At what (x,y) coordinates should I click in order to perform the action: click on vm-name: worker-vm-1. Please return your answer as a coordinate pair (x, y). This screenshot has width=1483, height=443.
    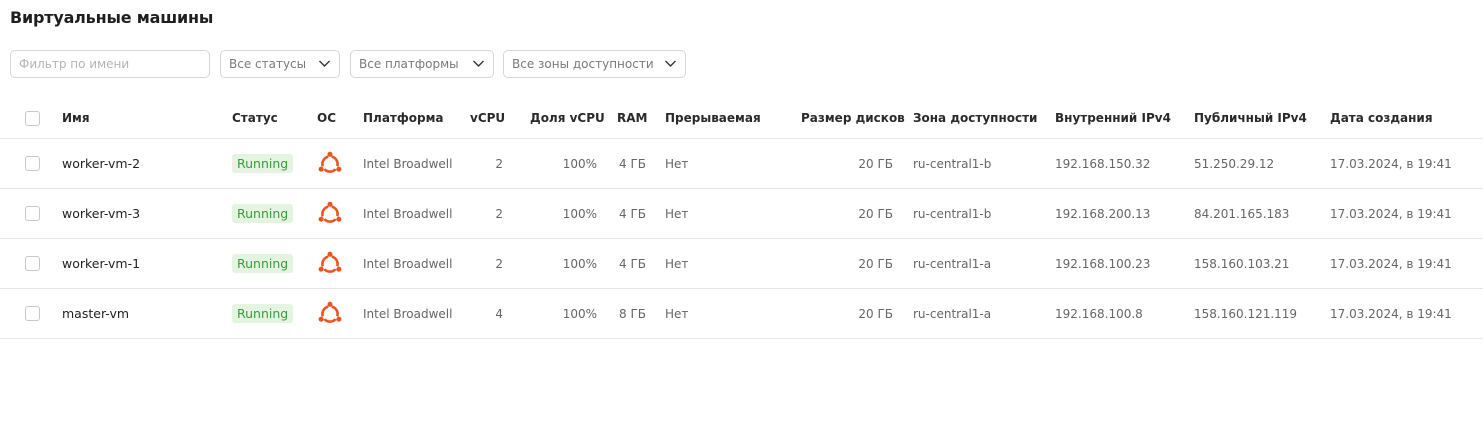
    Looking at the image, I should click on (101, 263).